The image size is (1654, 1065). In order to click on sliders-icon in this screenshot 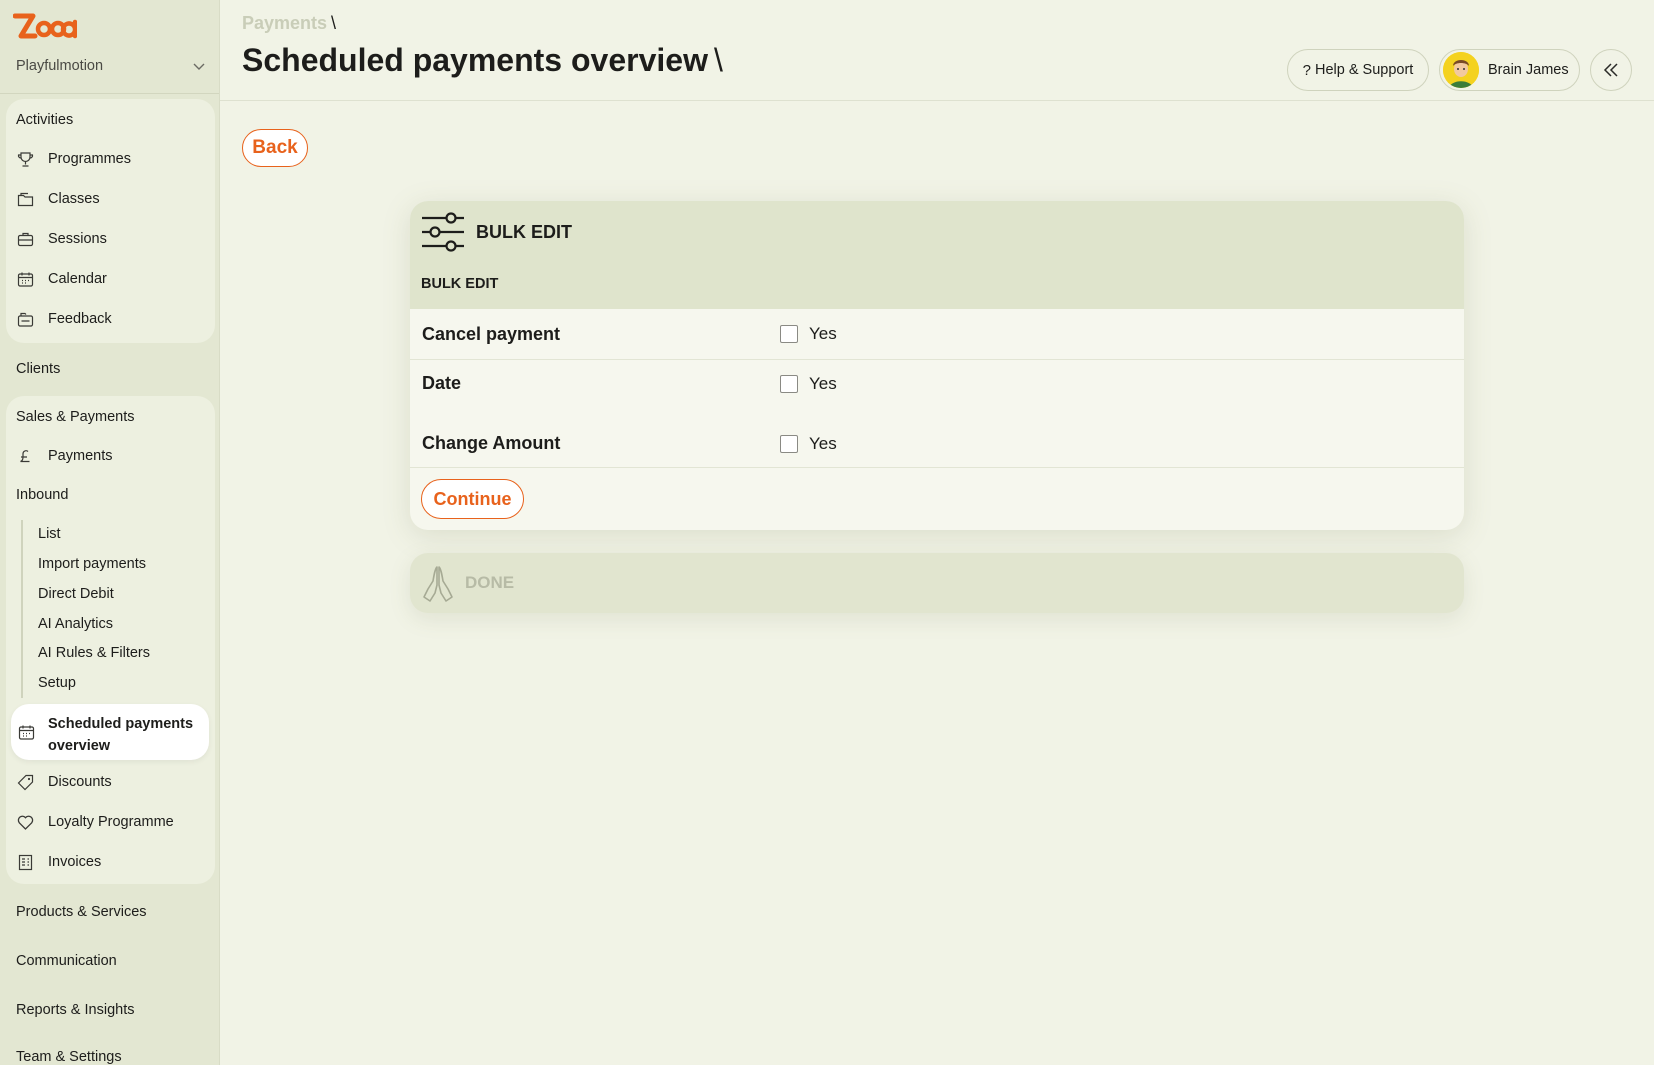, I will do `click(443, 232)`.